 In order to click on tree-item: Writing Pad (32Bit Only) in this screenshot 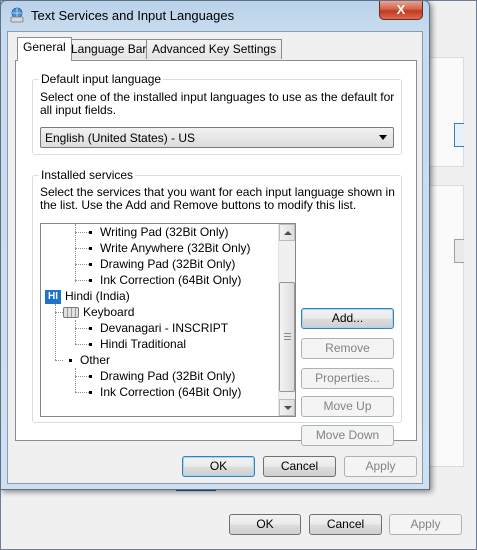, I will do `click(159, 232)`.